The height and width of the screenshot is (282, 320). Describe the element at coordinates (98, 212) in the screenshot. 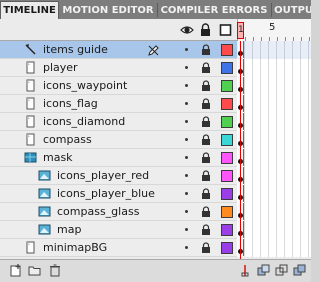

I see `layer-name: compass_glass` at that location.